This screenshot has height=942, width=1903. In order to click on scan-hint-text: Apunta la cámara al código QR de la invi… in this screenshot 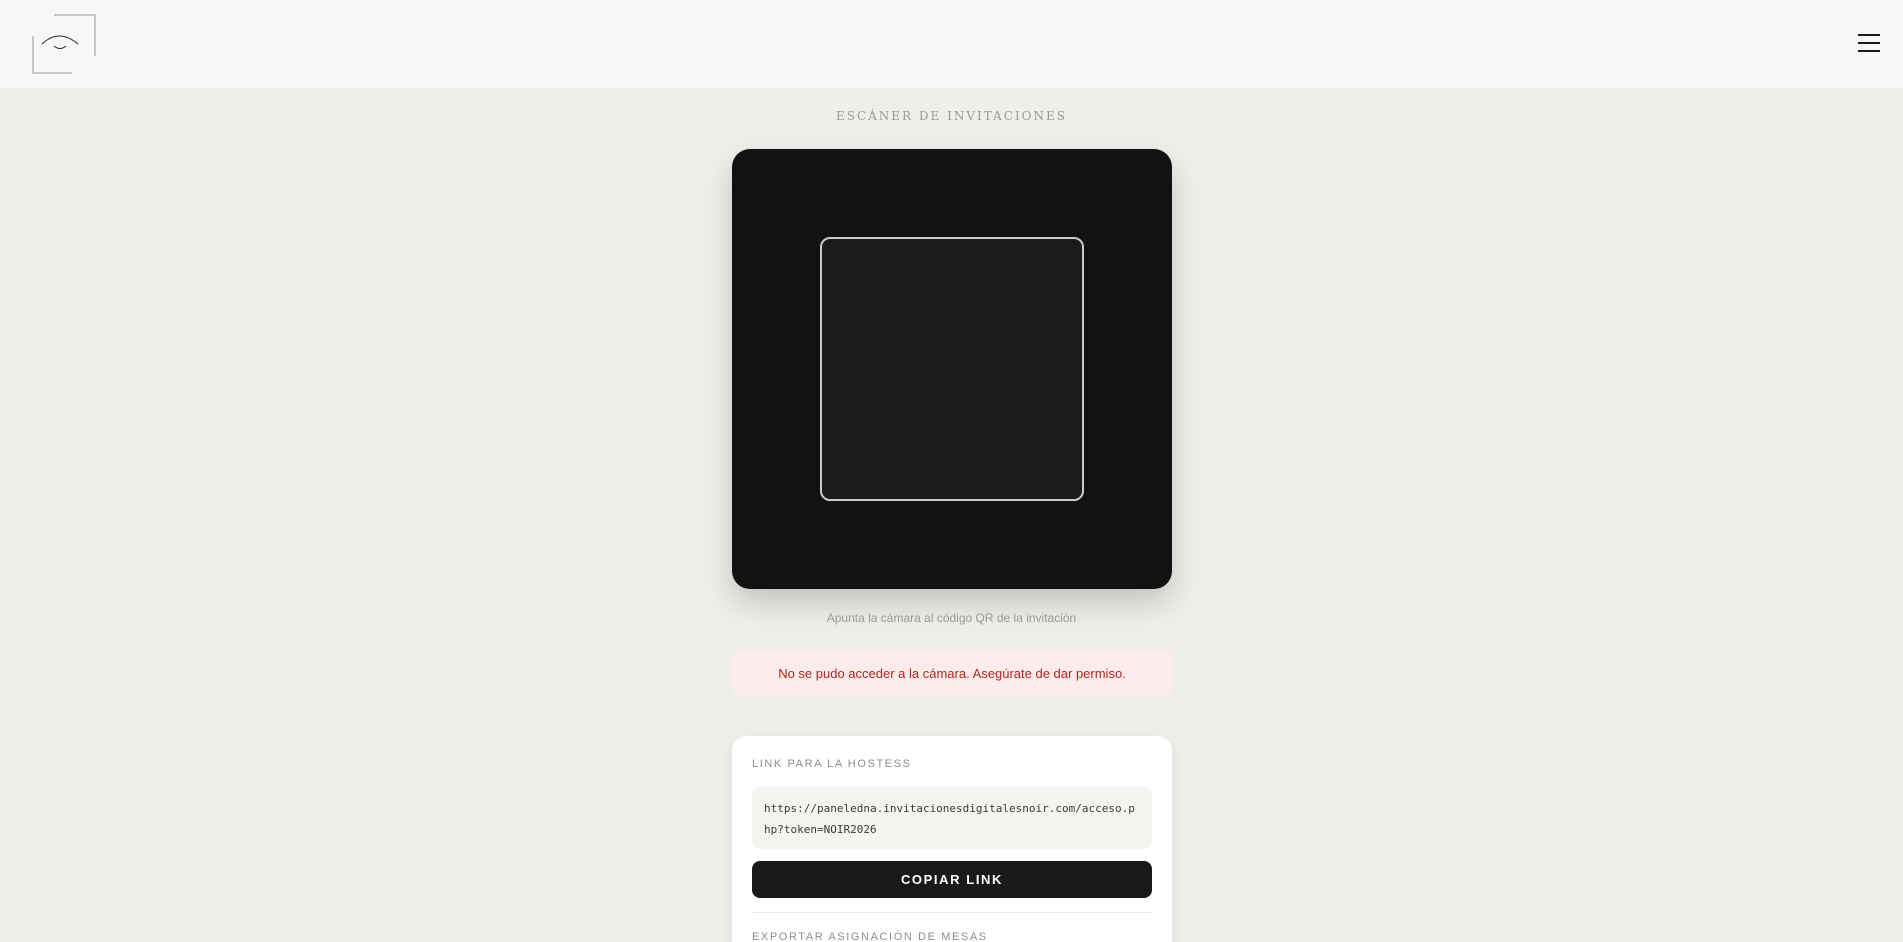, I will do `click(951, 618)`.